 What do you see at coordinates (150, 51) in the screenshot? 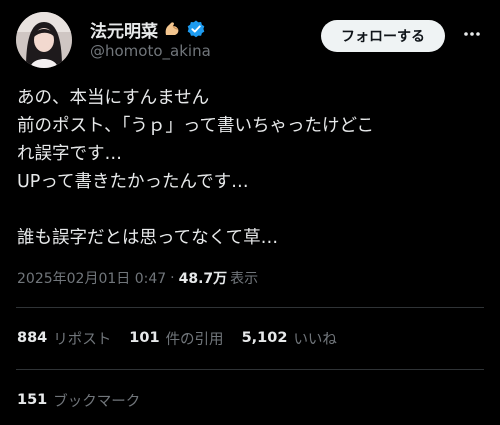
I see `author-handle: @homoto_akina` at bounding box center [150, 51].